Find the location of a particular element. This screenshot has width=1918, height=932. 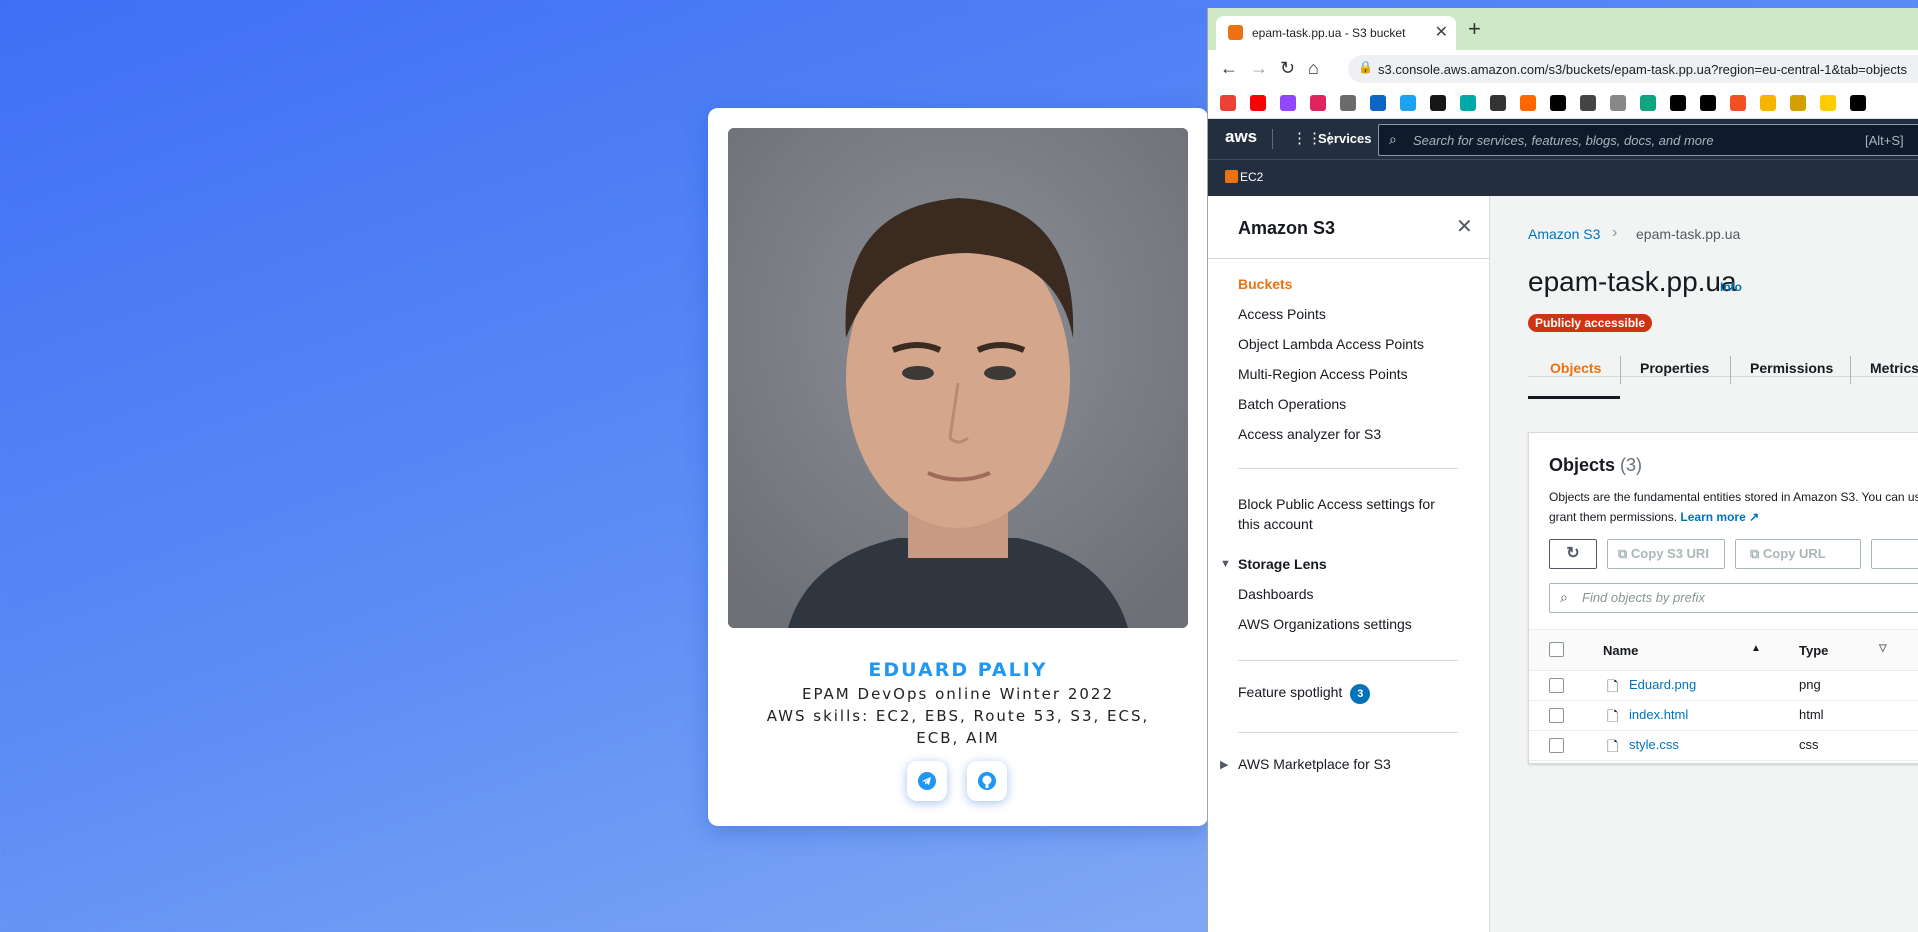

services-grid-icon: ⋮⋮⋮ is located at coordinates (1314, 139).